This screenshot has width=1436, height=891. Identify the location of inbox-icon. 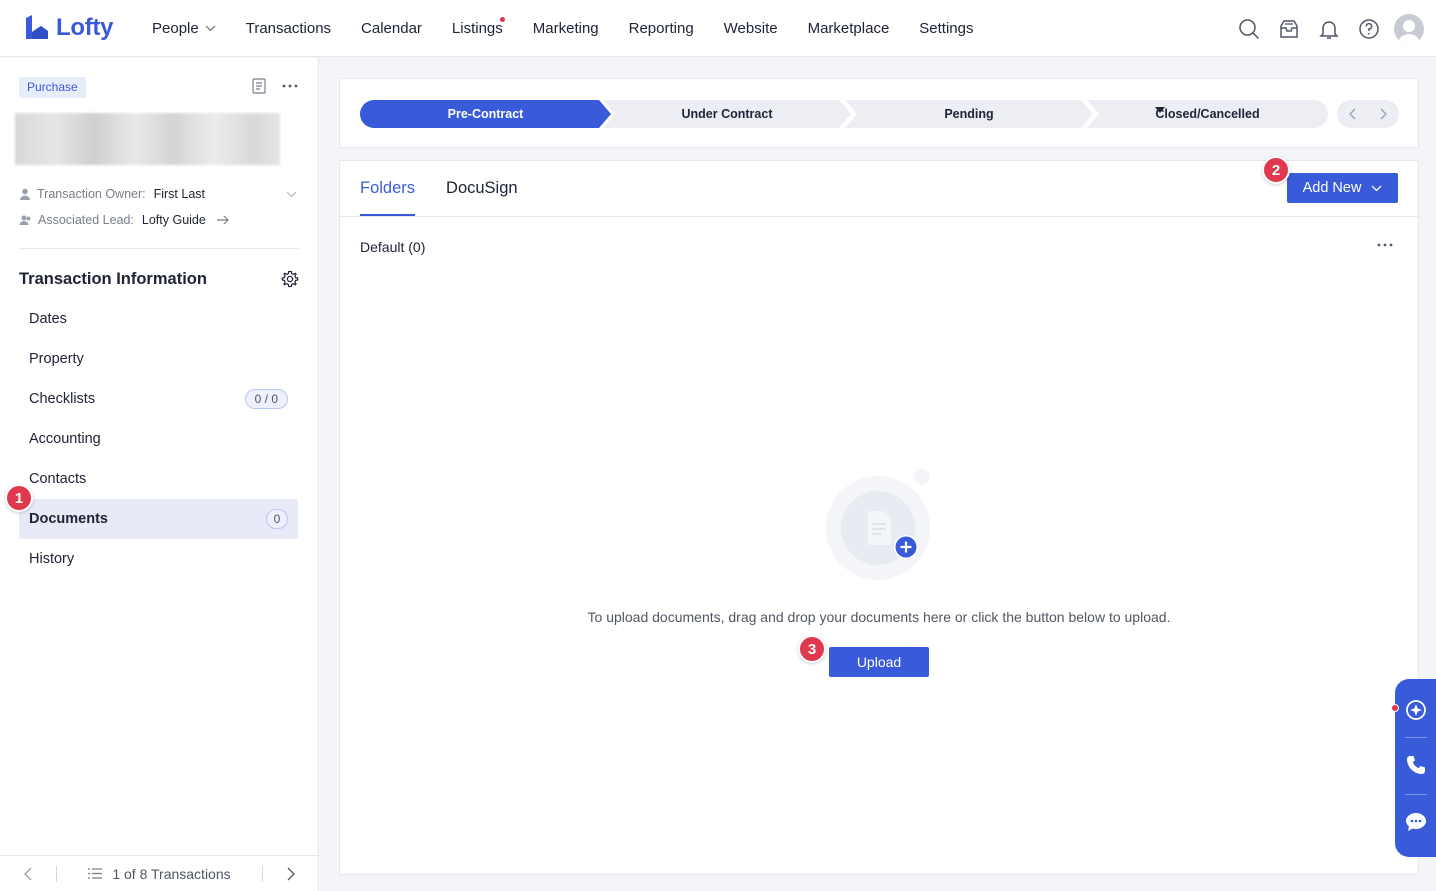
(1289, 28).